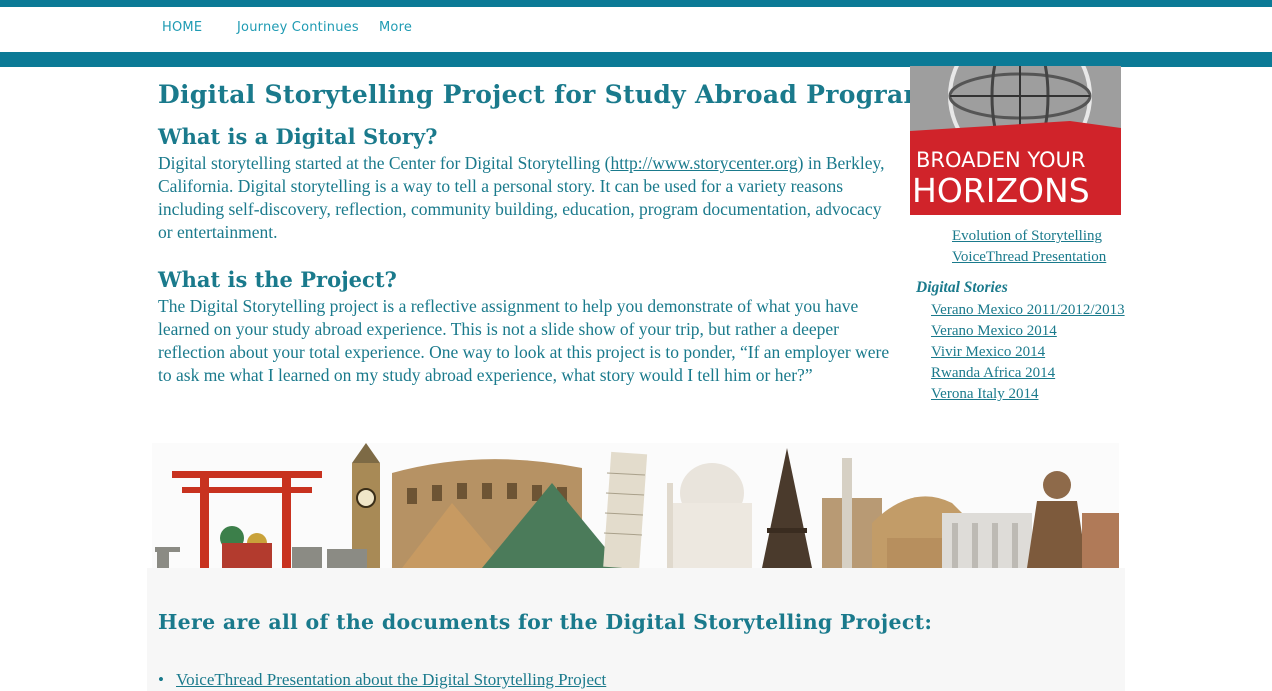 The height and width of the screenshot is (691, 1272). What do you see at coordinates (1015, 140) in the screenshot?
I see `broaden-horizons-image: BROADEN YOUR HORIZONS` at bounding box center [1015, 140].